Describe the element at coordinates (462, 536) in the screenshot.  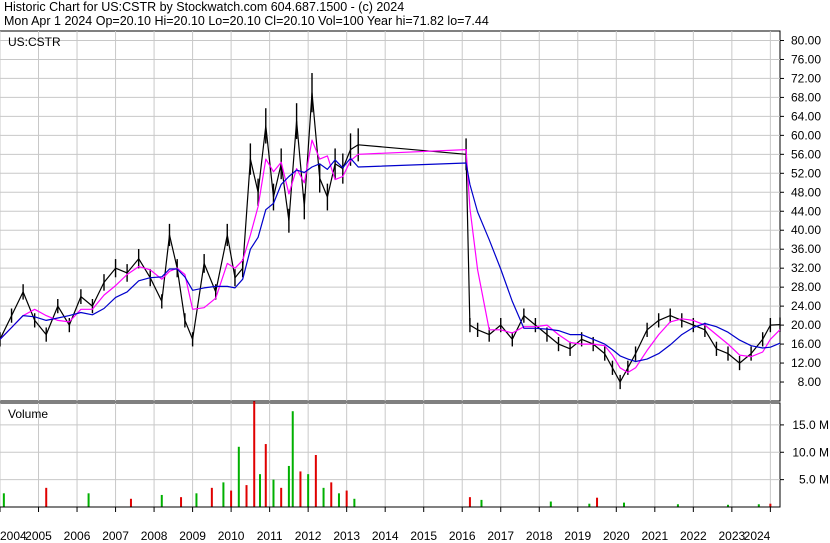
I see `x-tick-label: 2016` at that location.